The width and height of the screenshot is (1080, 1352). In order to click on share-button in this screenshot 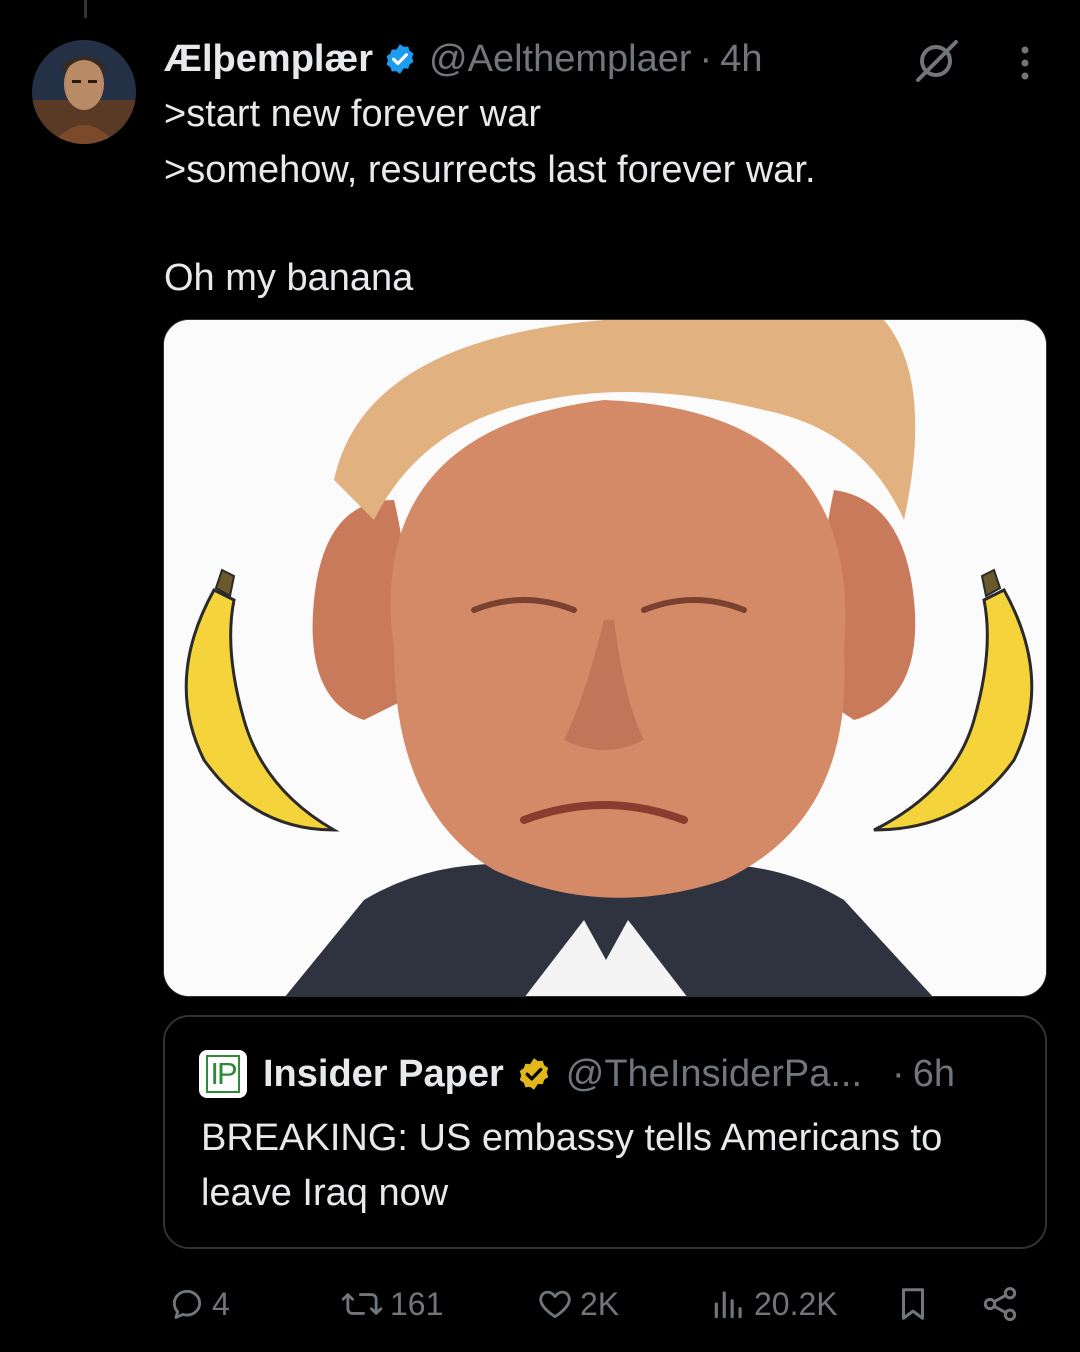, I will do `click(1000, 1304)`.